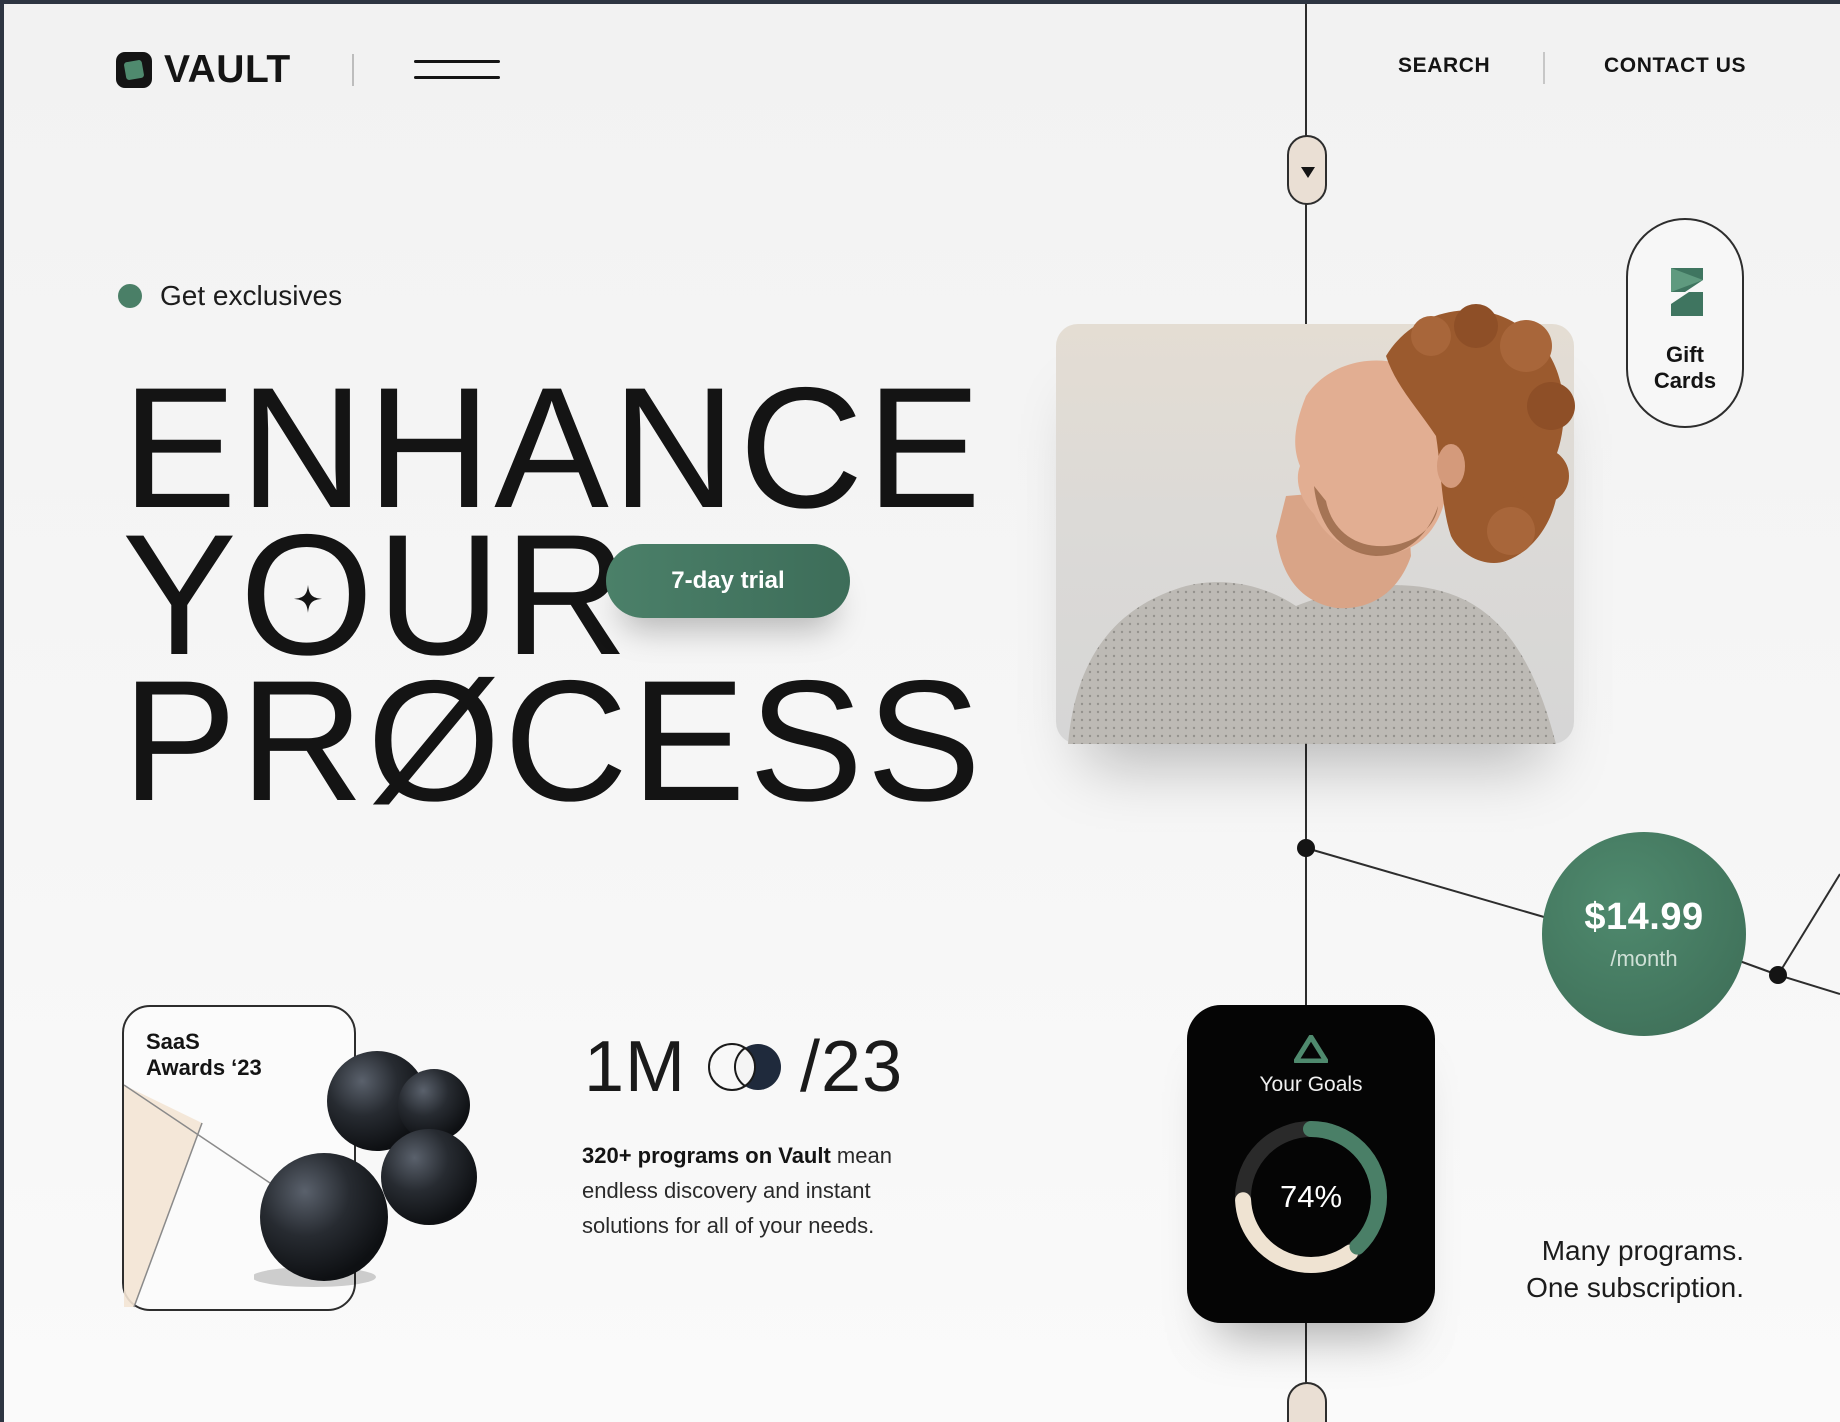 The height and width of the screenshot is (1422, 1840). Describe the element at coordinates (227, 69) in the screenshot. I see `logo-text: VAULT` at that location.